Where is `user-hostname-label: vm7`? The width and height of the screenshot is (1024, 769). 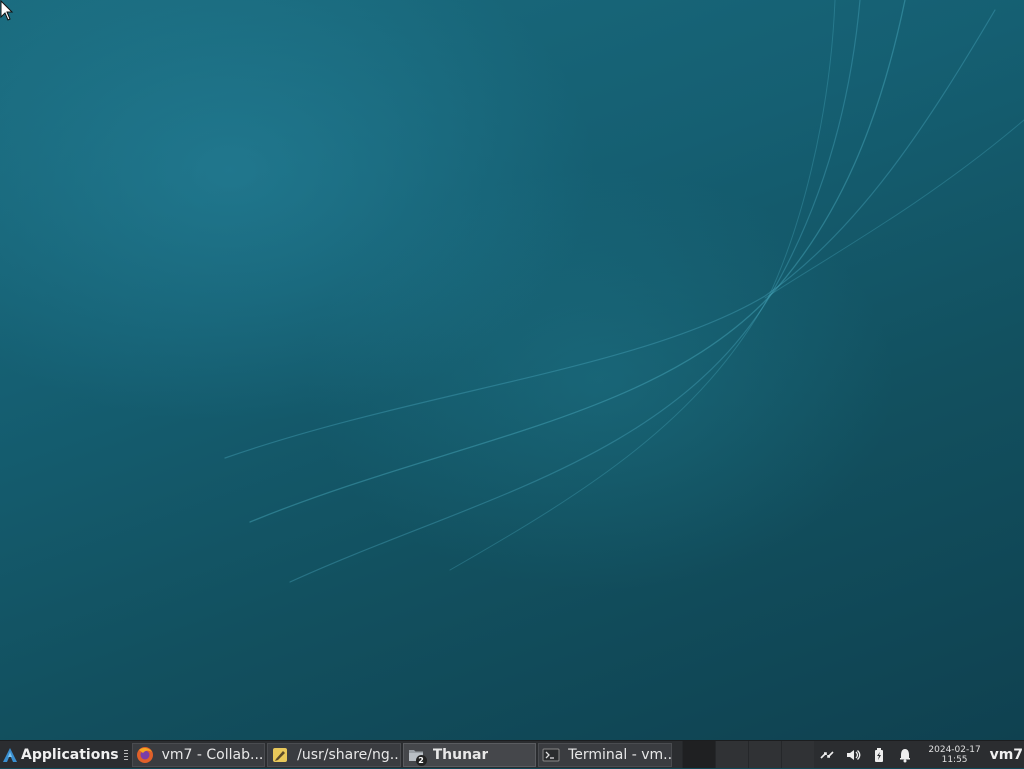
user-hostname-label: vm7 is located at coordinates (1006, 755).